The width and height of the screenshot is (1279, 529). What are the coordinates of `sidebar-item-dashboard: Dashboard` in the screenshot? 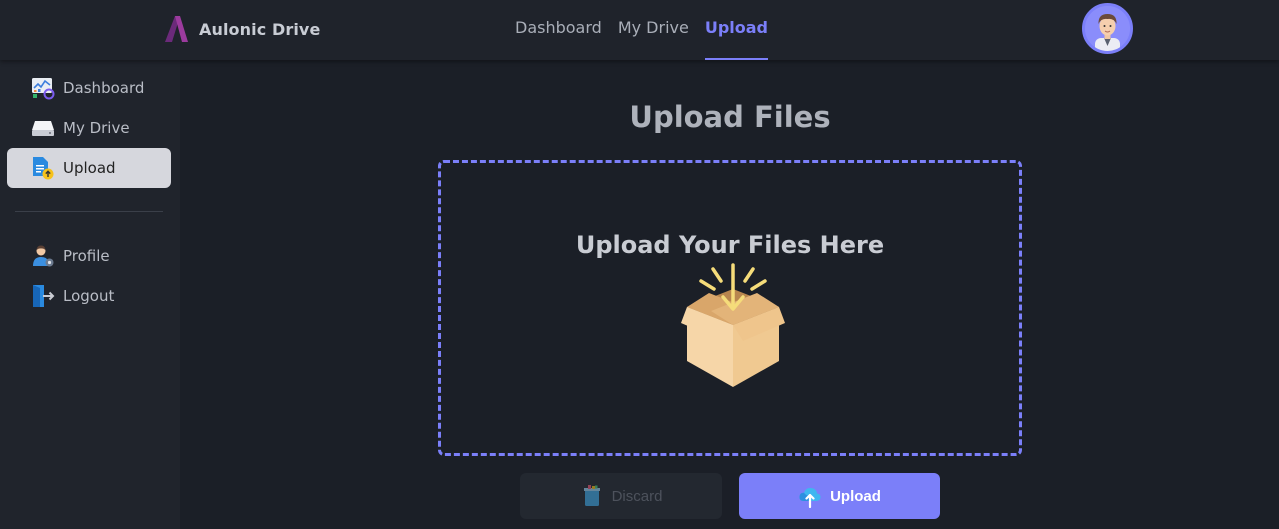 It's located at (89, 88).